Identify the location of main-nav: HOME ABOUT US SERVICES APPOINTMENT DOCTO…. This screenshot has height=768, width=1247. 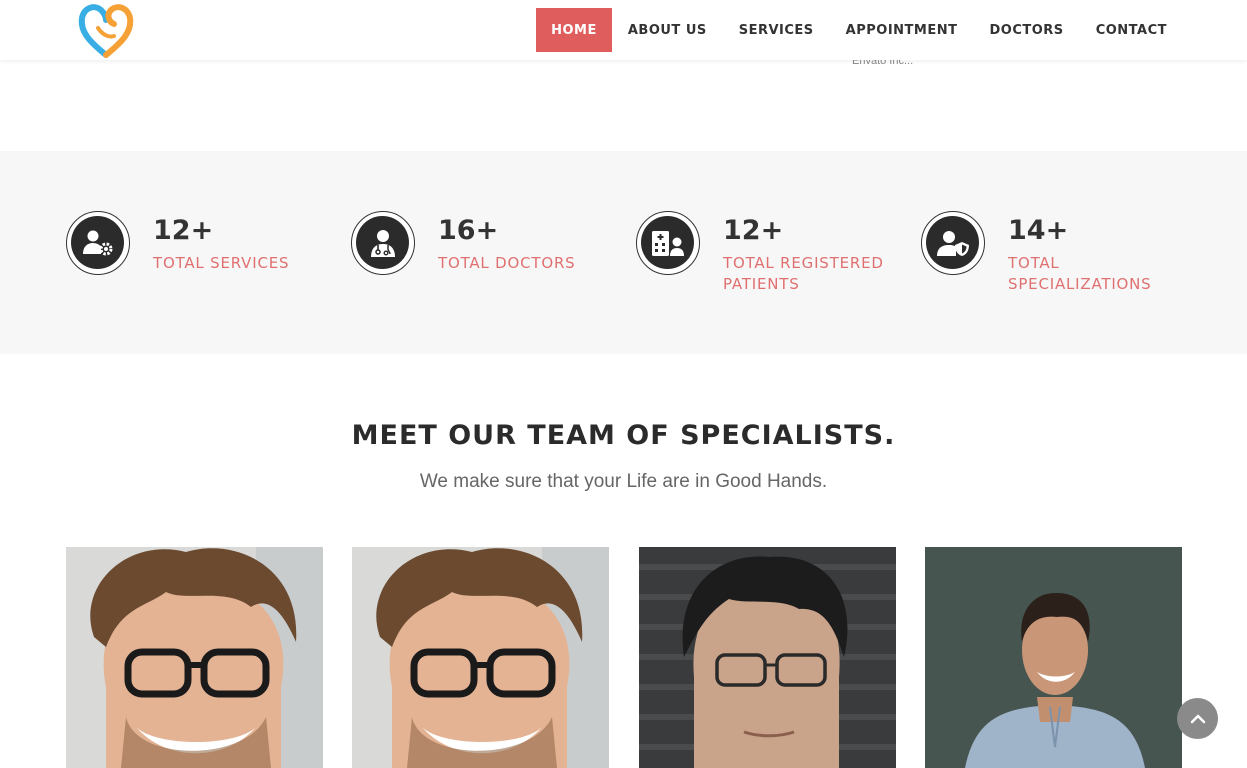
(859, 30).